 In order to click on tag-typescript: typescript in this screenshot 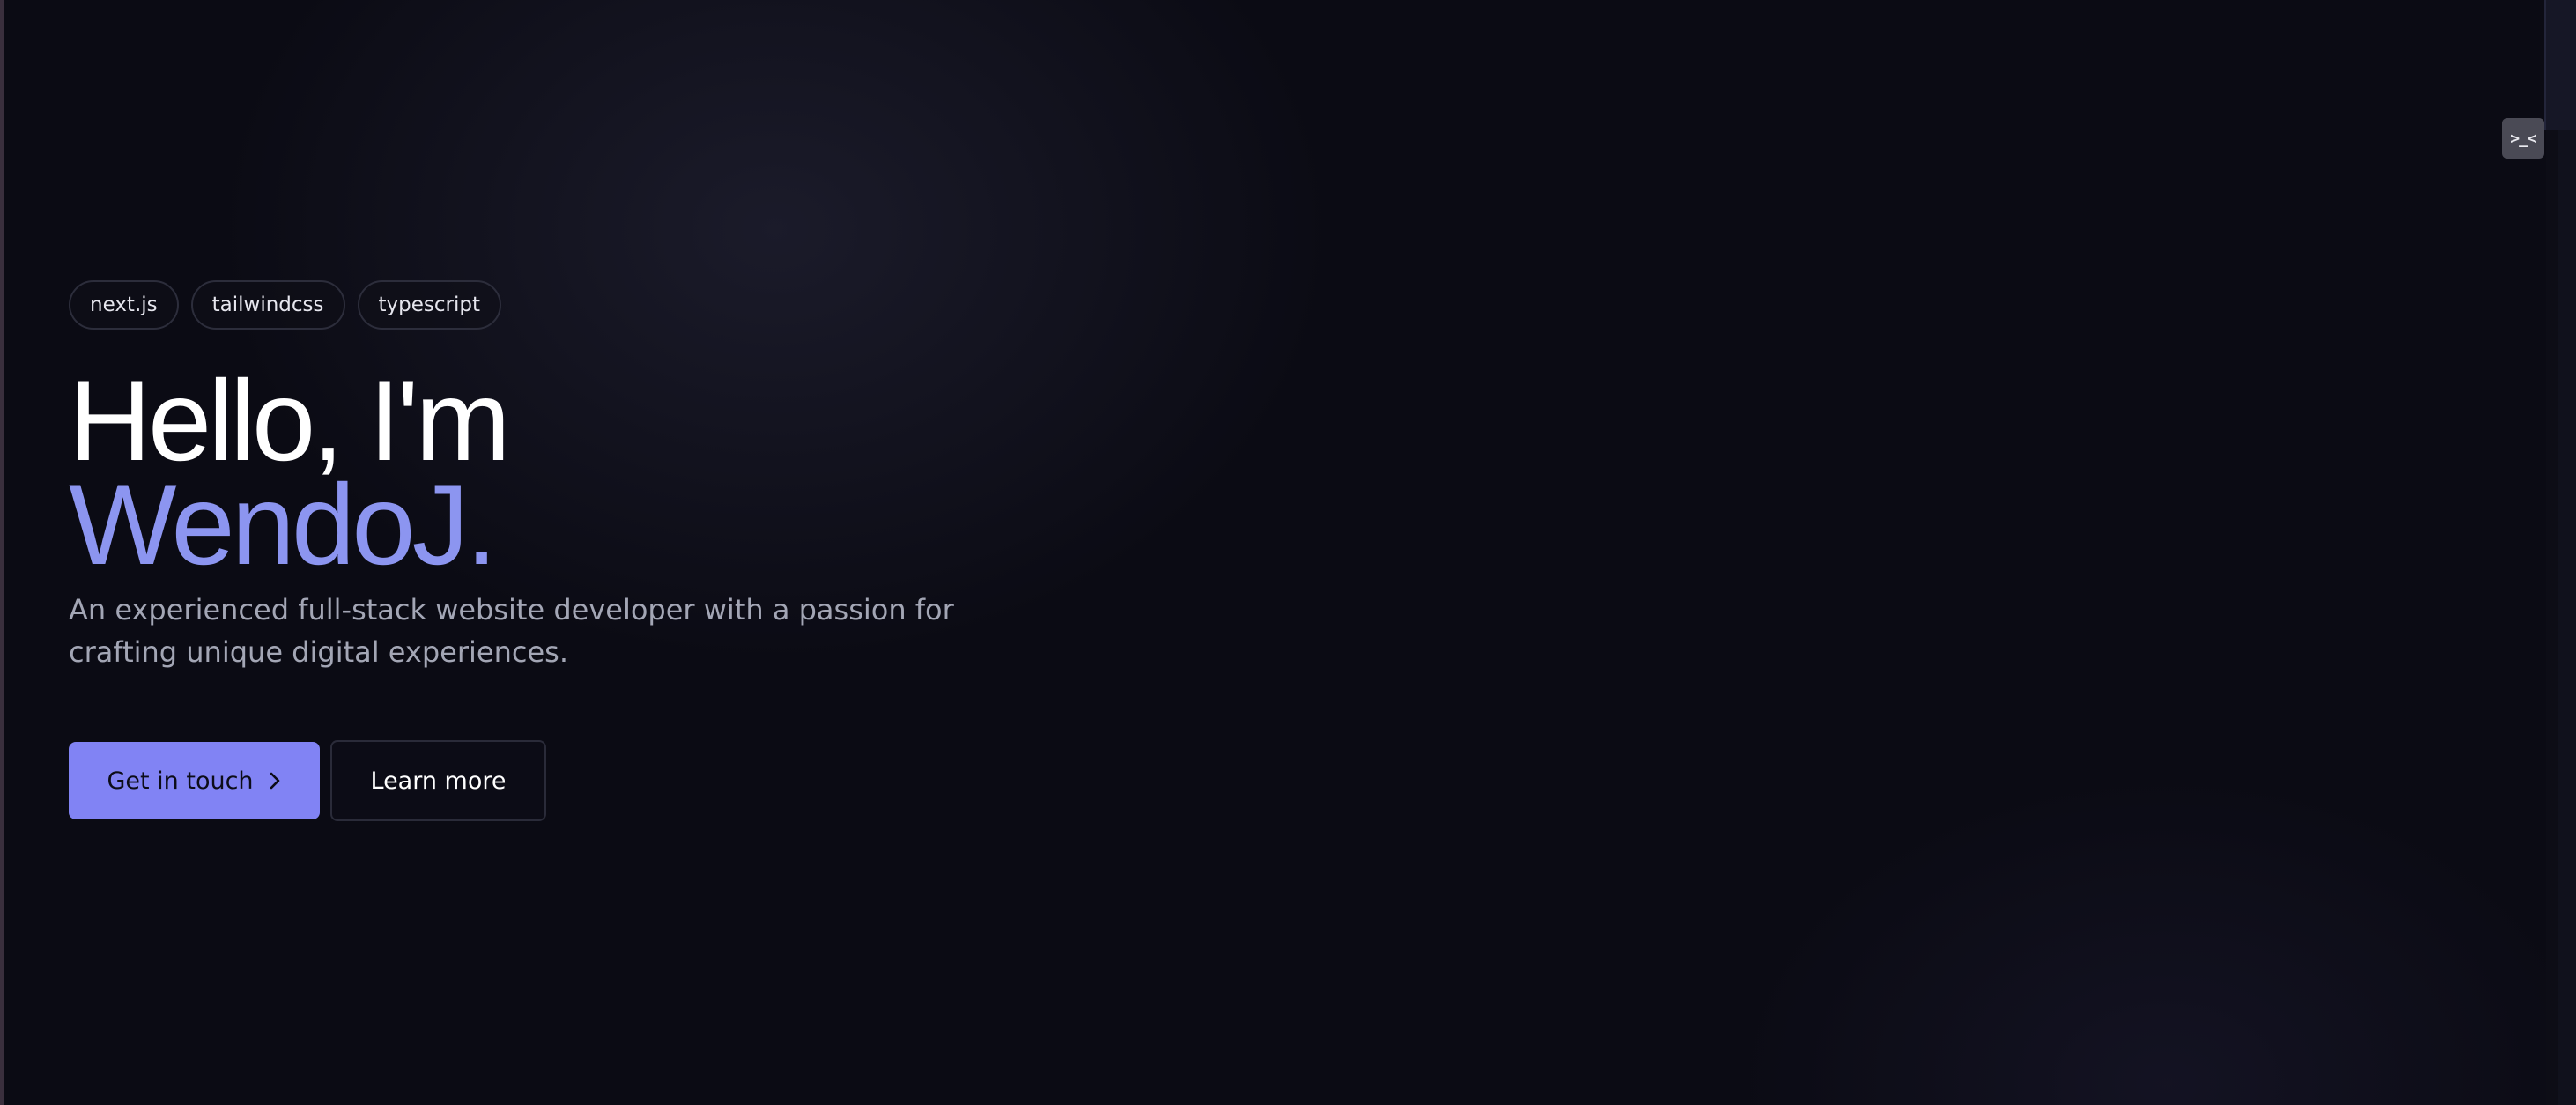, I will do `click(430, 305)`.